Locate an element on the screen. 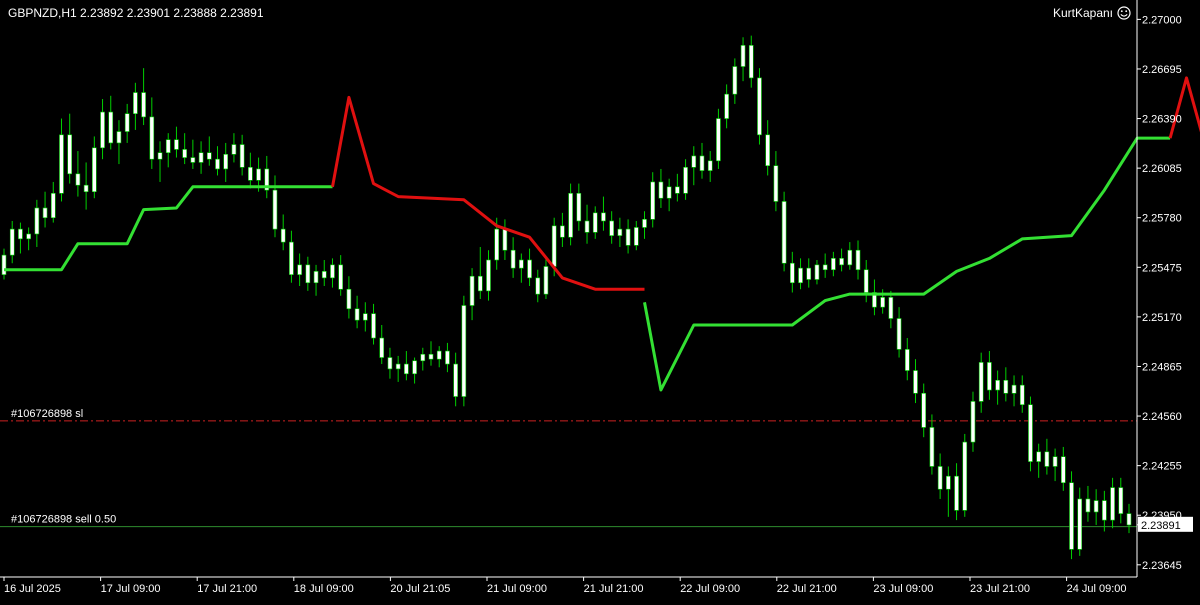  y-tick-label: 2.23645 is located at coordinates (1162, 566).